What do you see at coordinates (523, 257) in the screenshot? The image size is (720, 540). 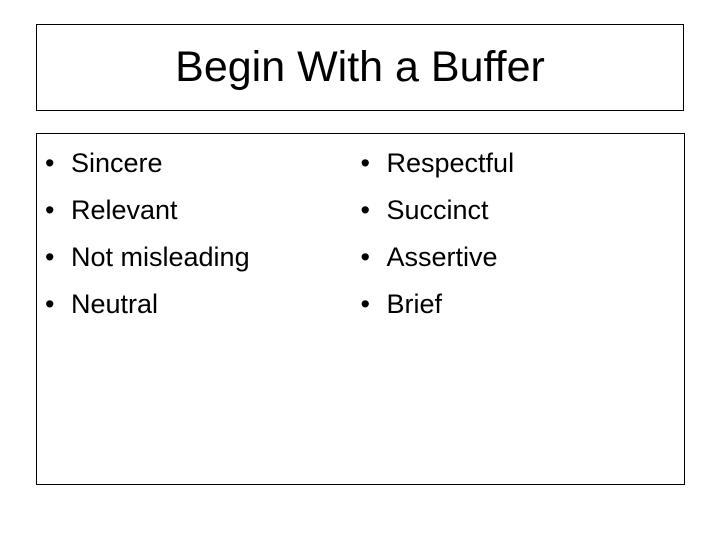 I see `list-item: • Assertive` at bounding box center [523, 257].